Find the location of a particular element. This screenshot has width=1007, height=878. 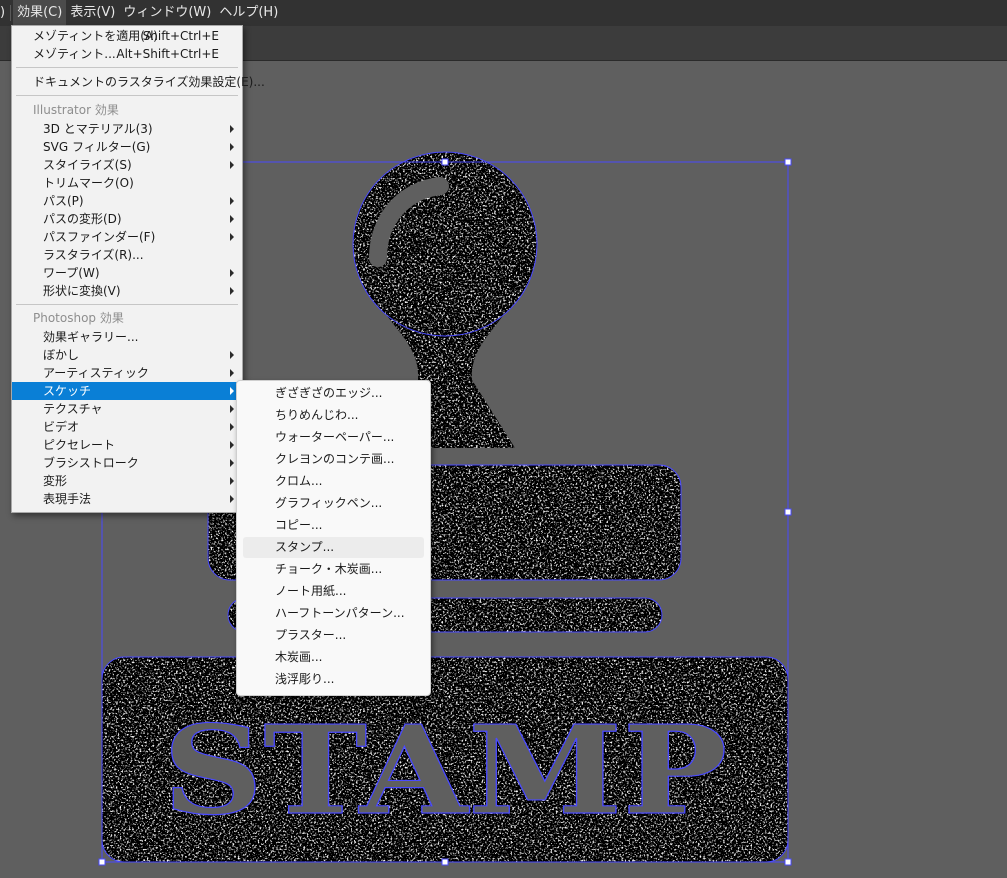

menu-item-label: ブラシストローク is located at coordinates (91, 463).